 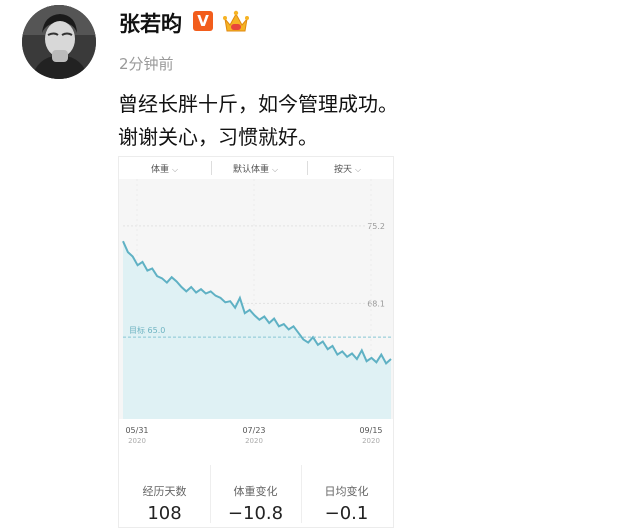 What do you see at coordinates (258, 104) in the screenshot?
I see `post-text-line1: 曾经长胖十斤，如今管理成功。` at bounding box center [258, 104].